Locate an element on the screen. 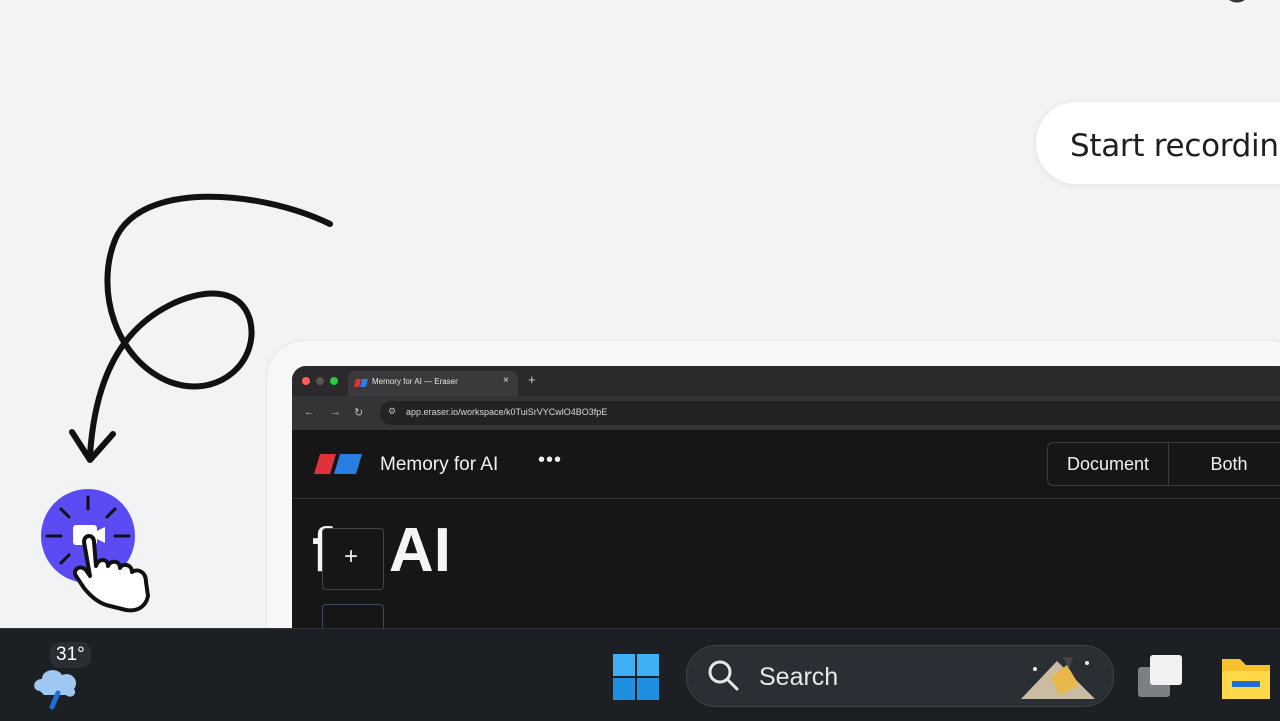  app-header: Memory for AI ••• Document Both is located at coordinates (786, 464).